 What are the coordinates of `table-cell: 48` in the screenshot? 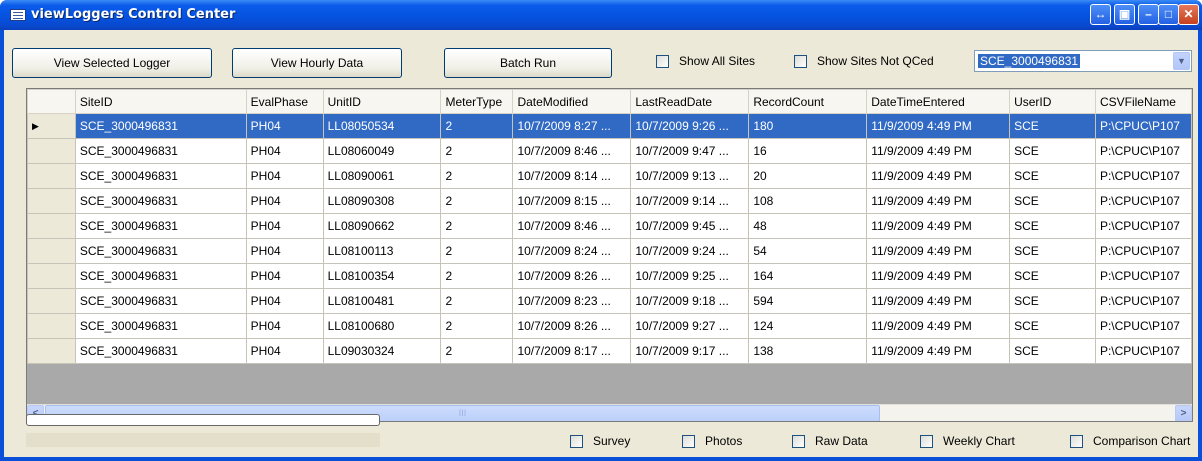 It's located at (808, 226).